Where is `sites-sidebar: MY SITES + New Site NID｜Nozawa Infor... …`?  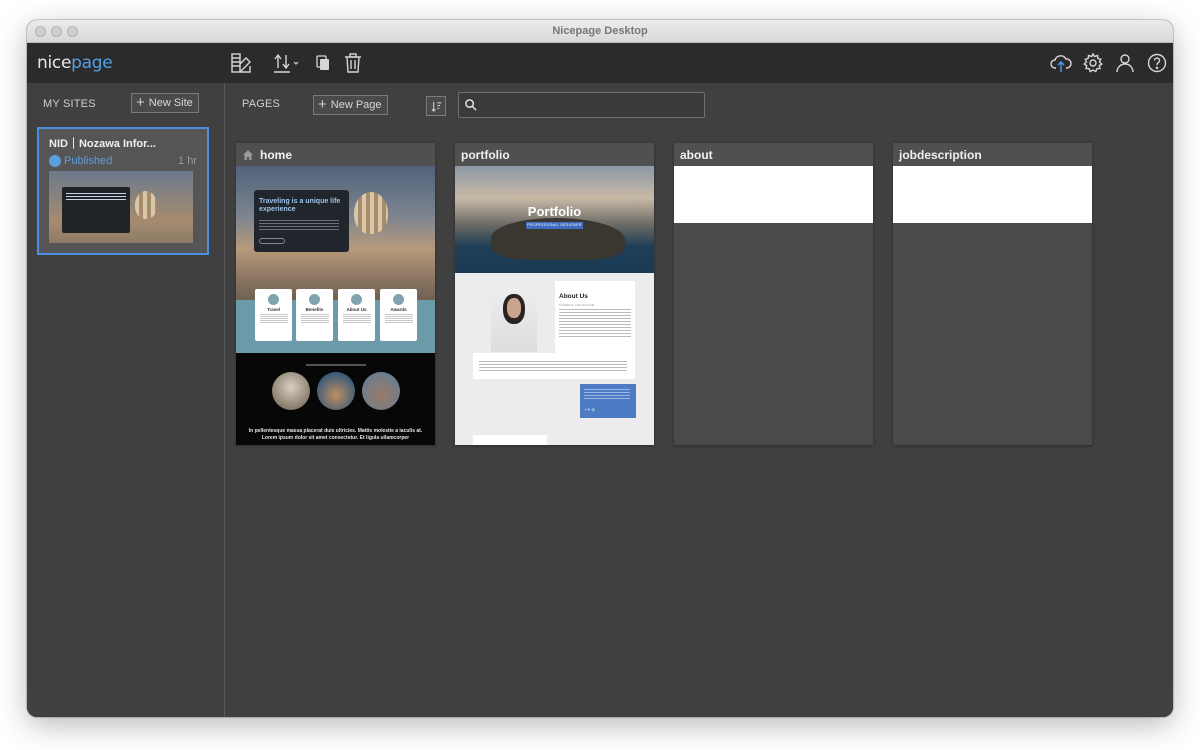 sites-sidebar: MY SITES + New Site NID｜Nozawa Infor... … is located at coordinates (126, 400).